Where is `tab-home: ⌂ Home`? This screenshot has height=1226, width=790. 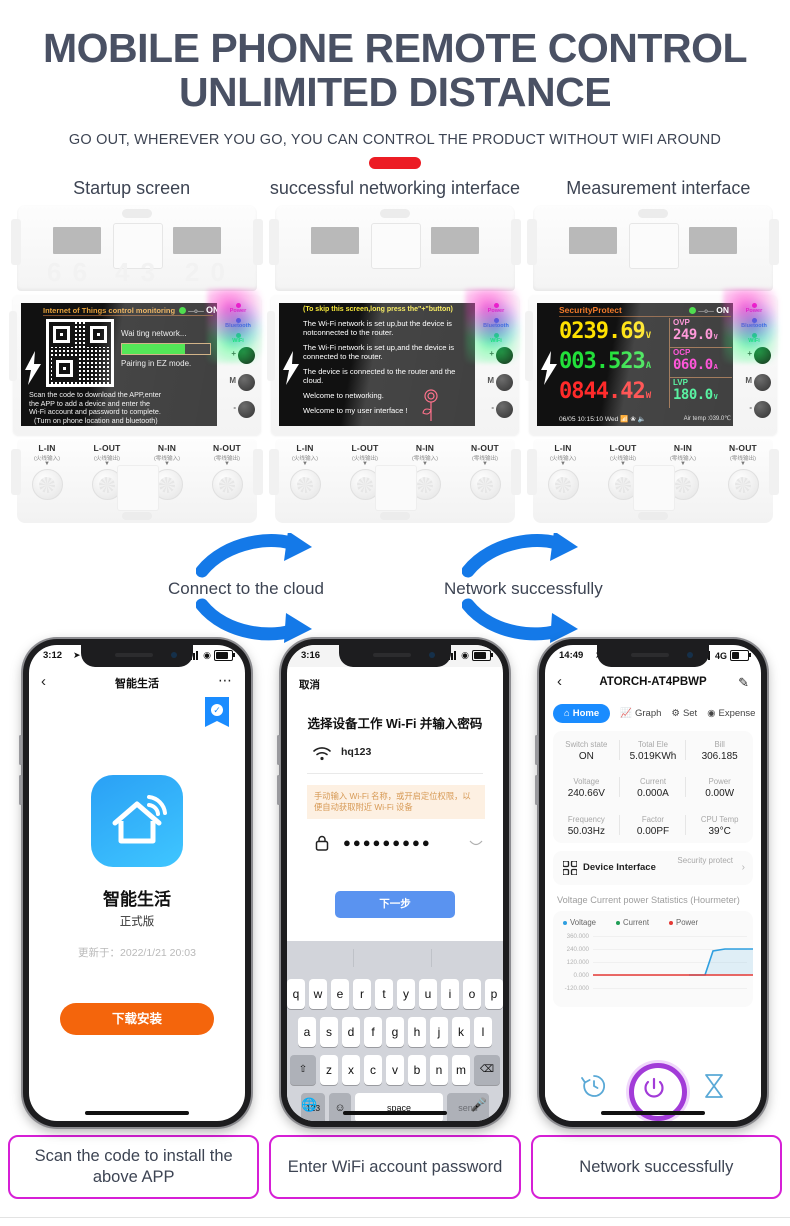 tab-home: ⌂ Home is located at coordinates (582, 713).